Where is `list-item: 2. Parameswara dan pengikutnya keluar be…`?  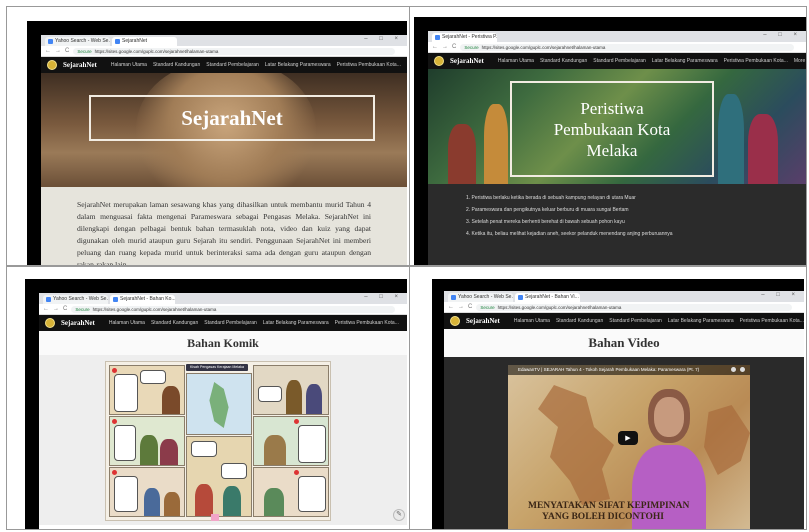 list-item: 2. Parameswara dan pengikutnya keluar be… is located at coordinates (547, 210).